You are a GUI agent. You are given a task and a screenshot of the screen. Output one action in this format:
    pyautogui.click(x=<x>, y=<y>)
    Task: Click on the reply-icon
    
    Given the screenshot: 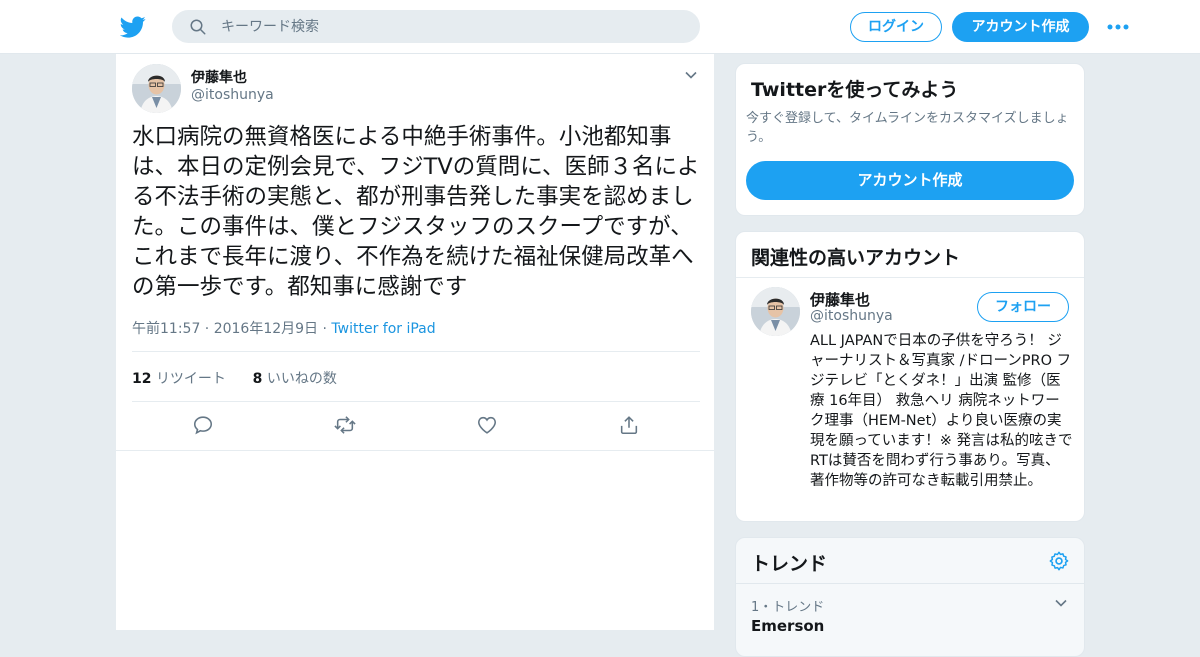 What is the action you would take?
    pyautogui.click(x=203, y=425)
    